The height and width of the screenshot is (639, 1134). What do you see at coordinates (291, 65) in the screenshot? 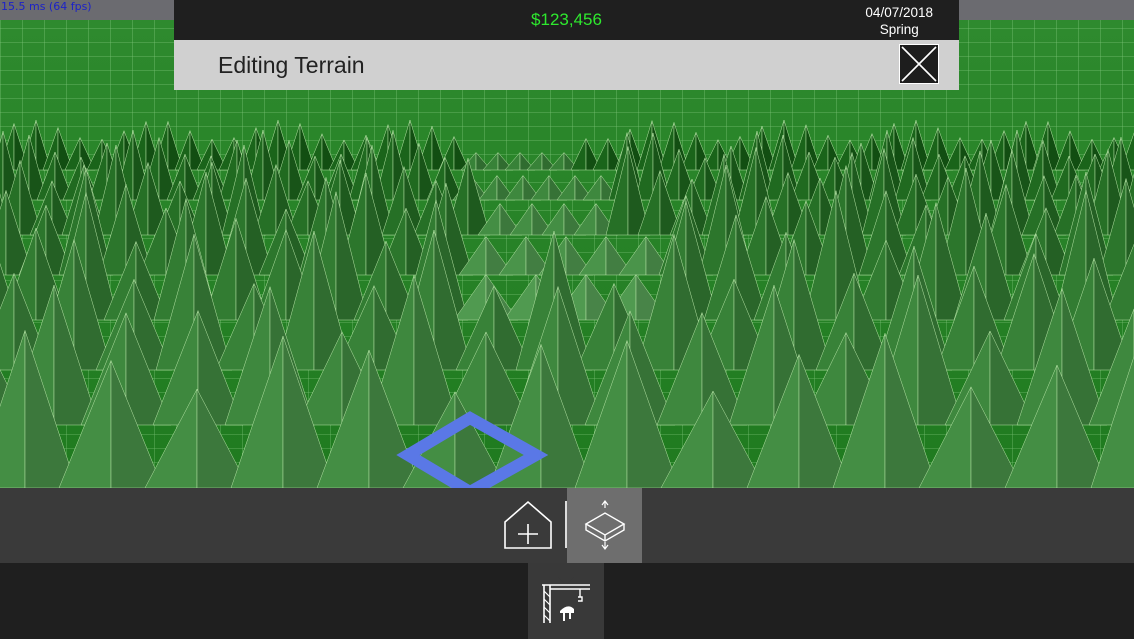
I see `edit-mode-title: Editing Terrain` at bounding box center [291, 65].